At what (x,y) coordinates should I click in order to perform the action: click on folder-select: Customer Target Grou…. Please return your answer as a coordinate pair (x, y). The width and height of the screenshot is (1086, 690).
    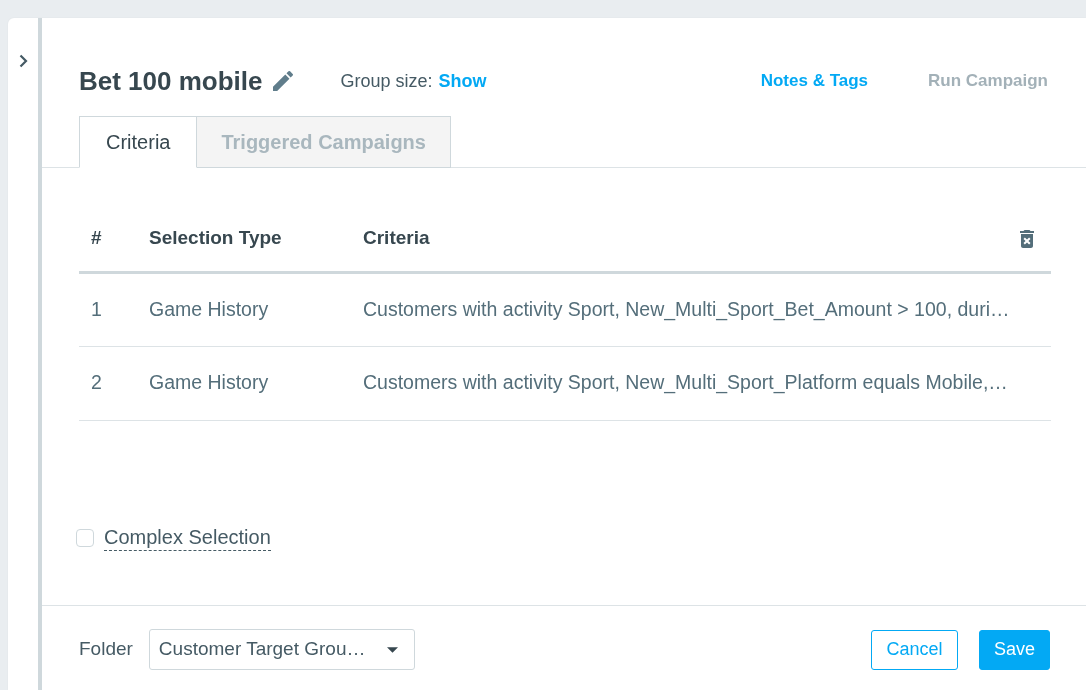
    Looking at the image, I should click on (281, 649).